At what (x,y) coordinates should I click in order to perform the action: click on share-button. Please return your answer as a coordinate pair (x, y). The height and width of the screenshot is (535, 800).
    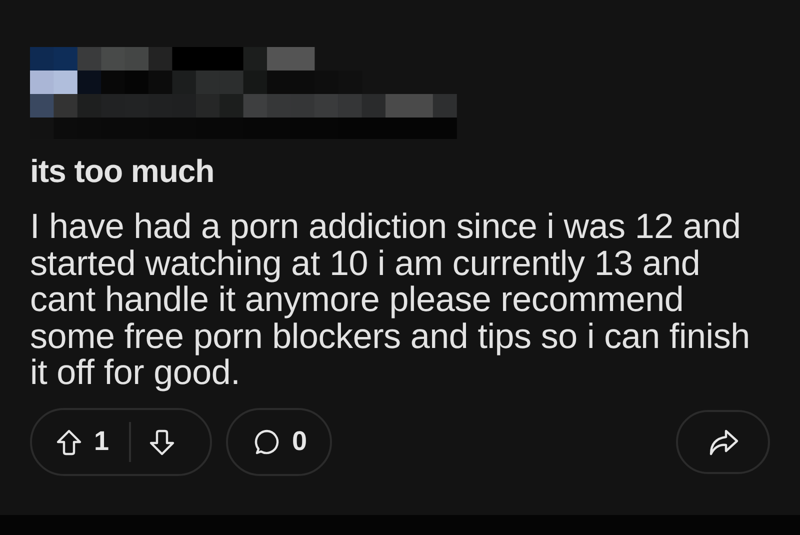
    Looking at the image, I should click on (723, 442).